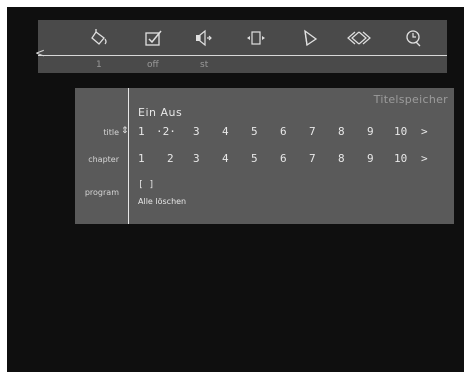  I want to click on chapter-number: 7, so click(323, 158).